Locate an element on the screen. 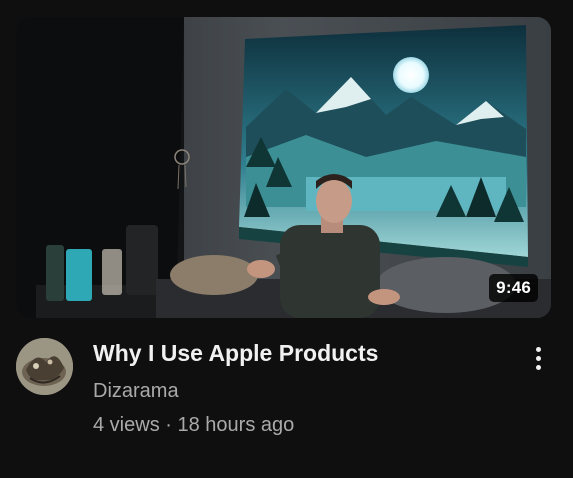  duration-badge: 9:46 is located at coordinates (513, 288).